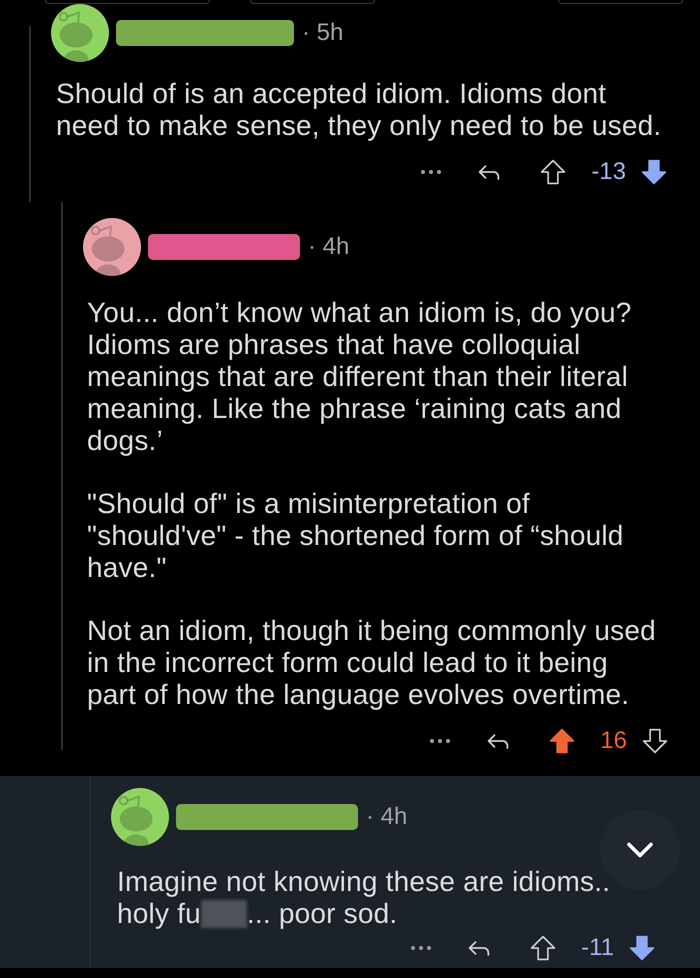 This screenshot has height=978, width=700. I want to click on timestamp: · 5h, so click(323, 33).